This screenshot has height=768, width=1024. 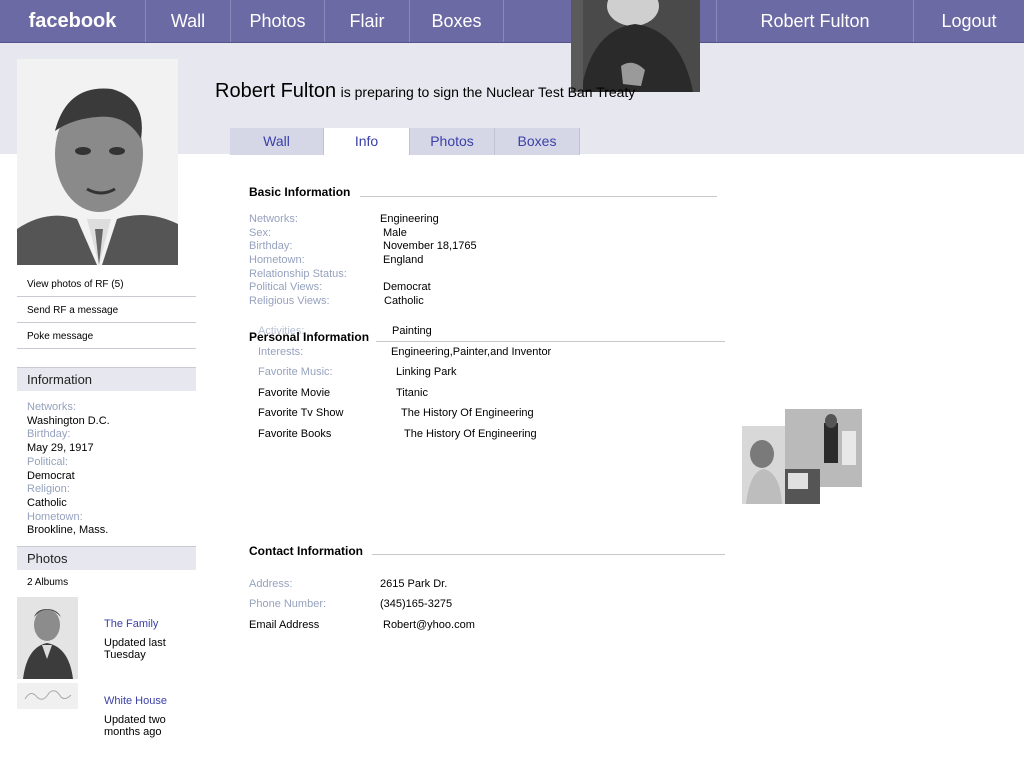 What do you see at coordinates (48, 582) in the screenshot?
I see `albums-count: 2 Albums` at bounding box center [48, 582].